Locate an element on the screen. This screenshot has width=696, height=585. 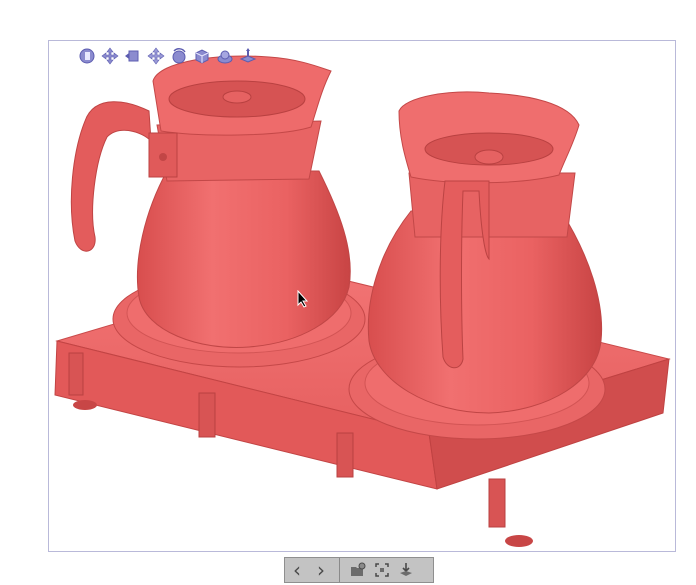
rotate-icon is located at coordinates (179, 56).